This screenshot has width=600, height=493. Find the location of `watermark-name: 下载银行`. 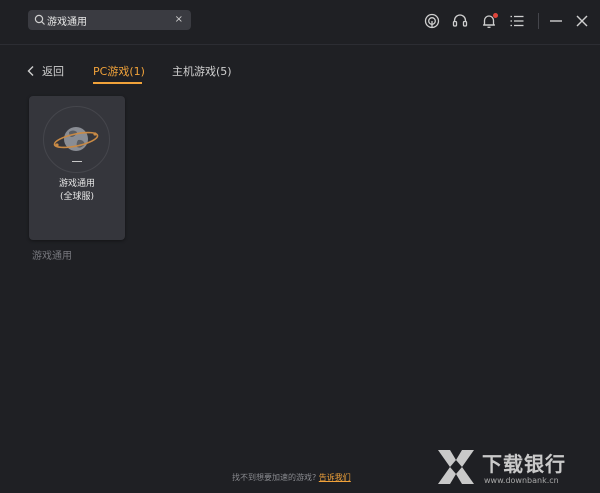

watermark-name: 下载银行 is located at coordinates (524, 464).